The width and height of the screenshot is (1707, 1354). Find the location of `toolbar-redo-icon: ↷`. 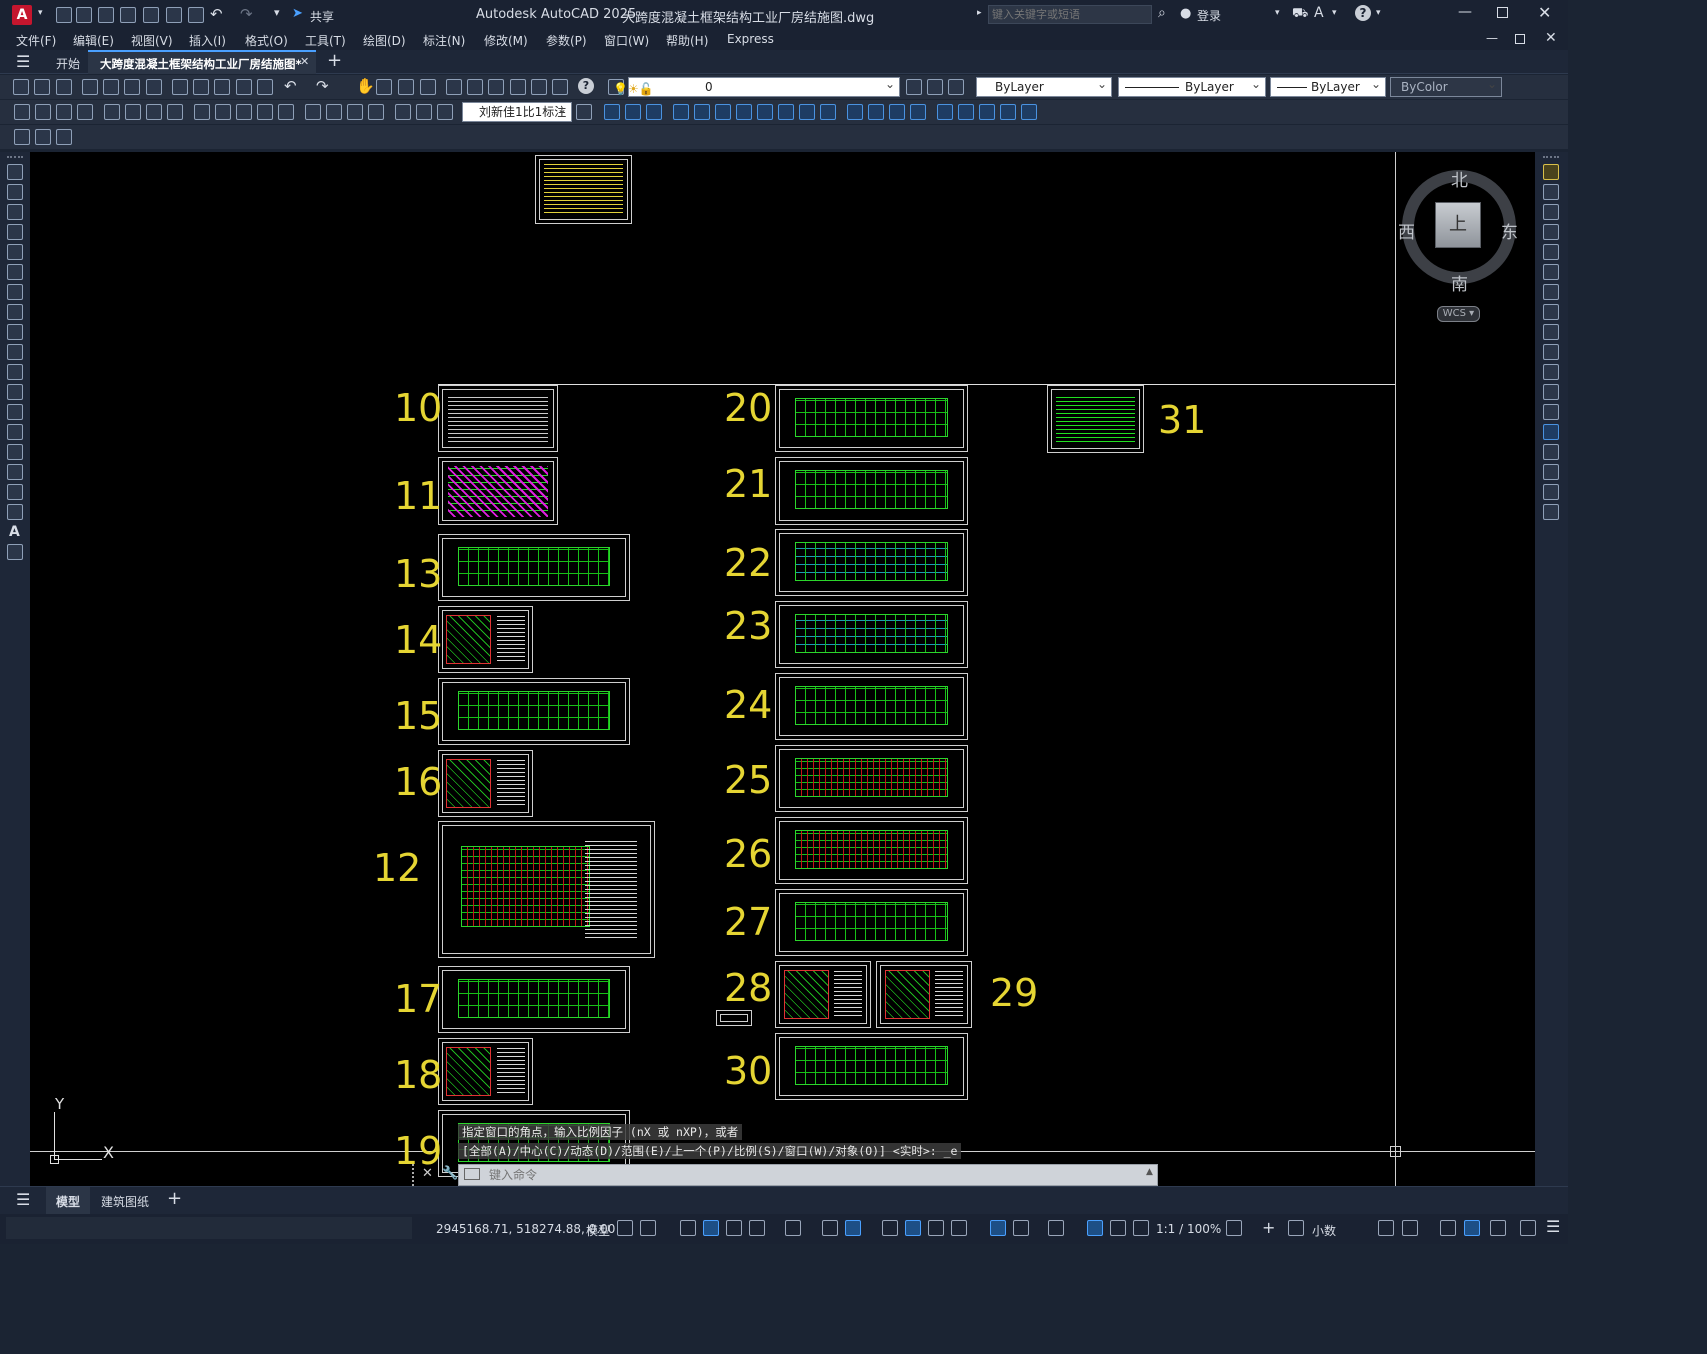

toolbar-redo-icon: ↷ is located at coordinates (322, 86).